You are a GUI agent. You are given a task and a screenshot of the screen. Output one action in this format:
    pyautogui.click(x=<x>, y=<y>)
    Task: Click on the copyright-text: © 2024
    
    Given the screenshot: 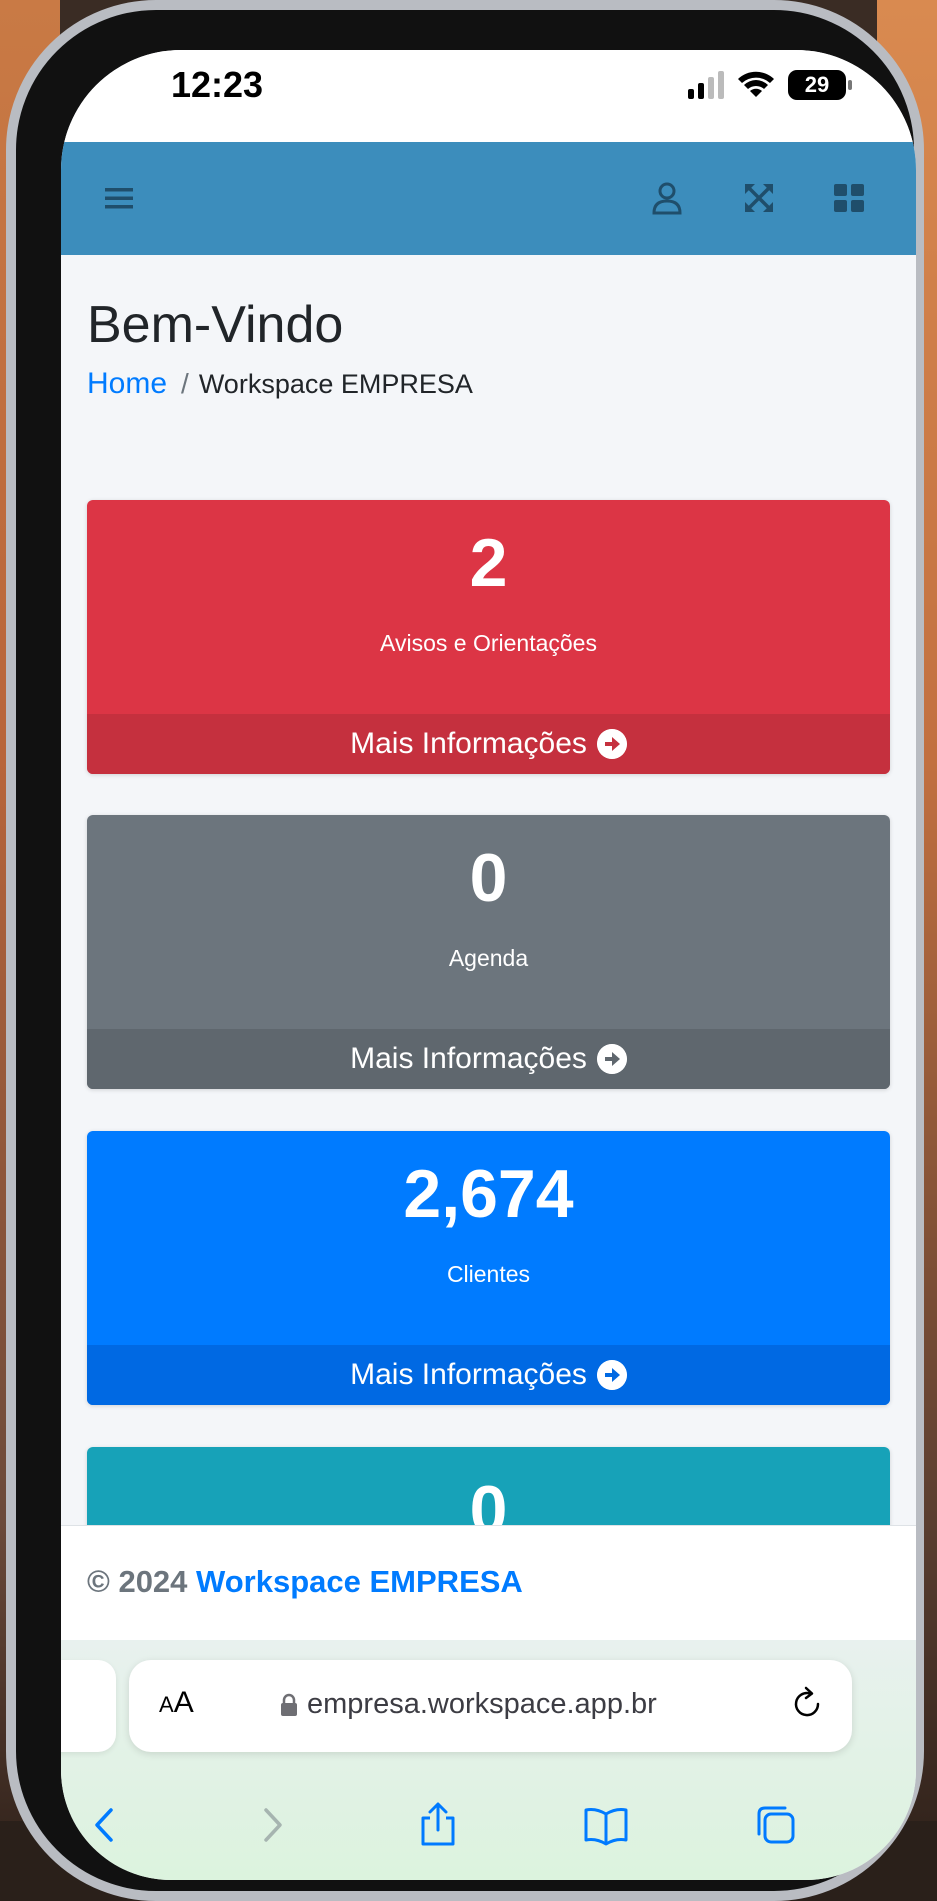 What is the action you would take?
    pyautogui.click(x=137, y=1581)
    